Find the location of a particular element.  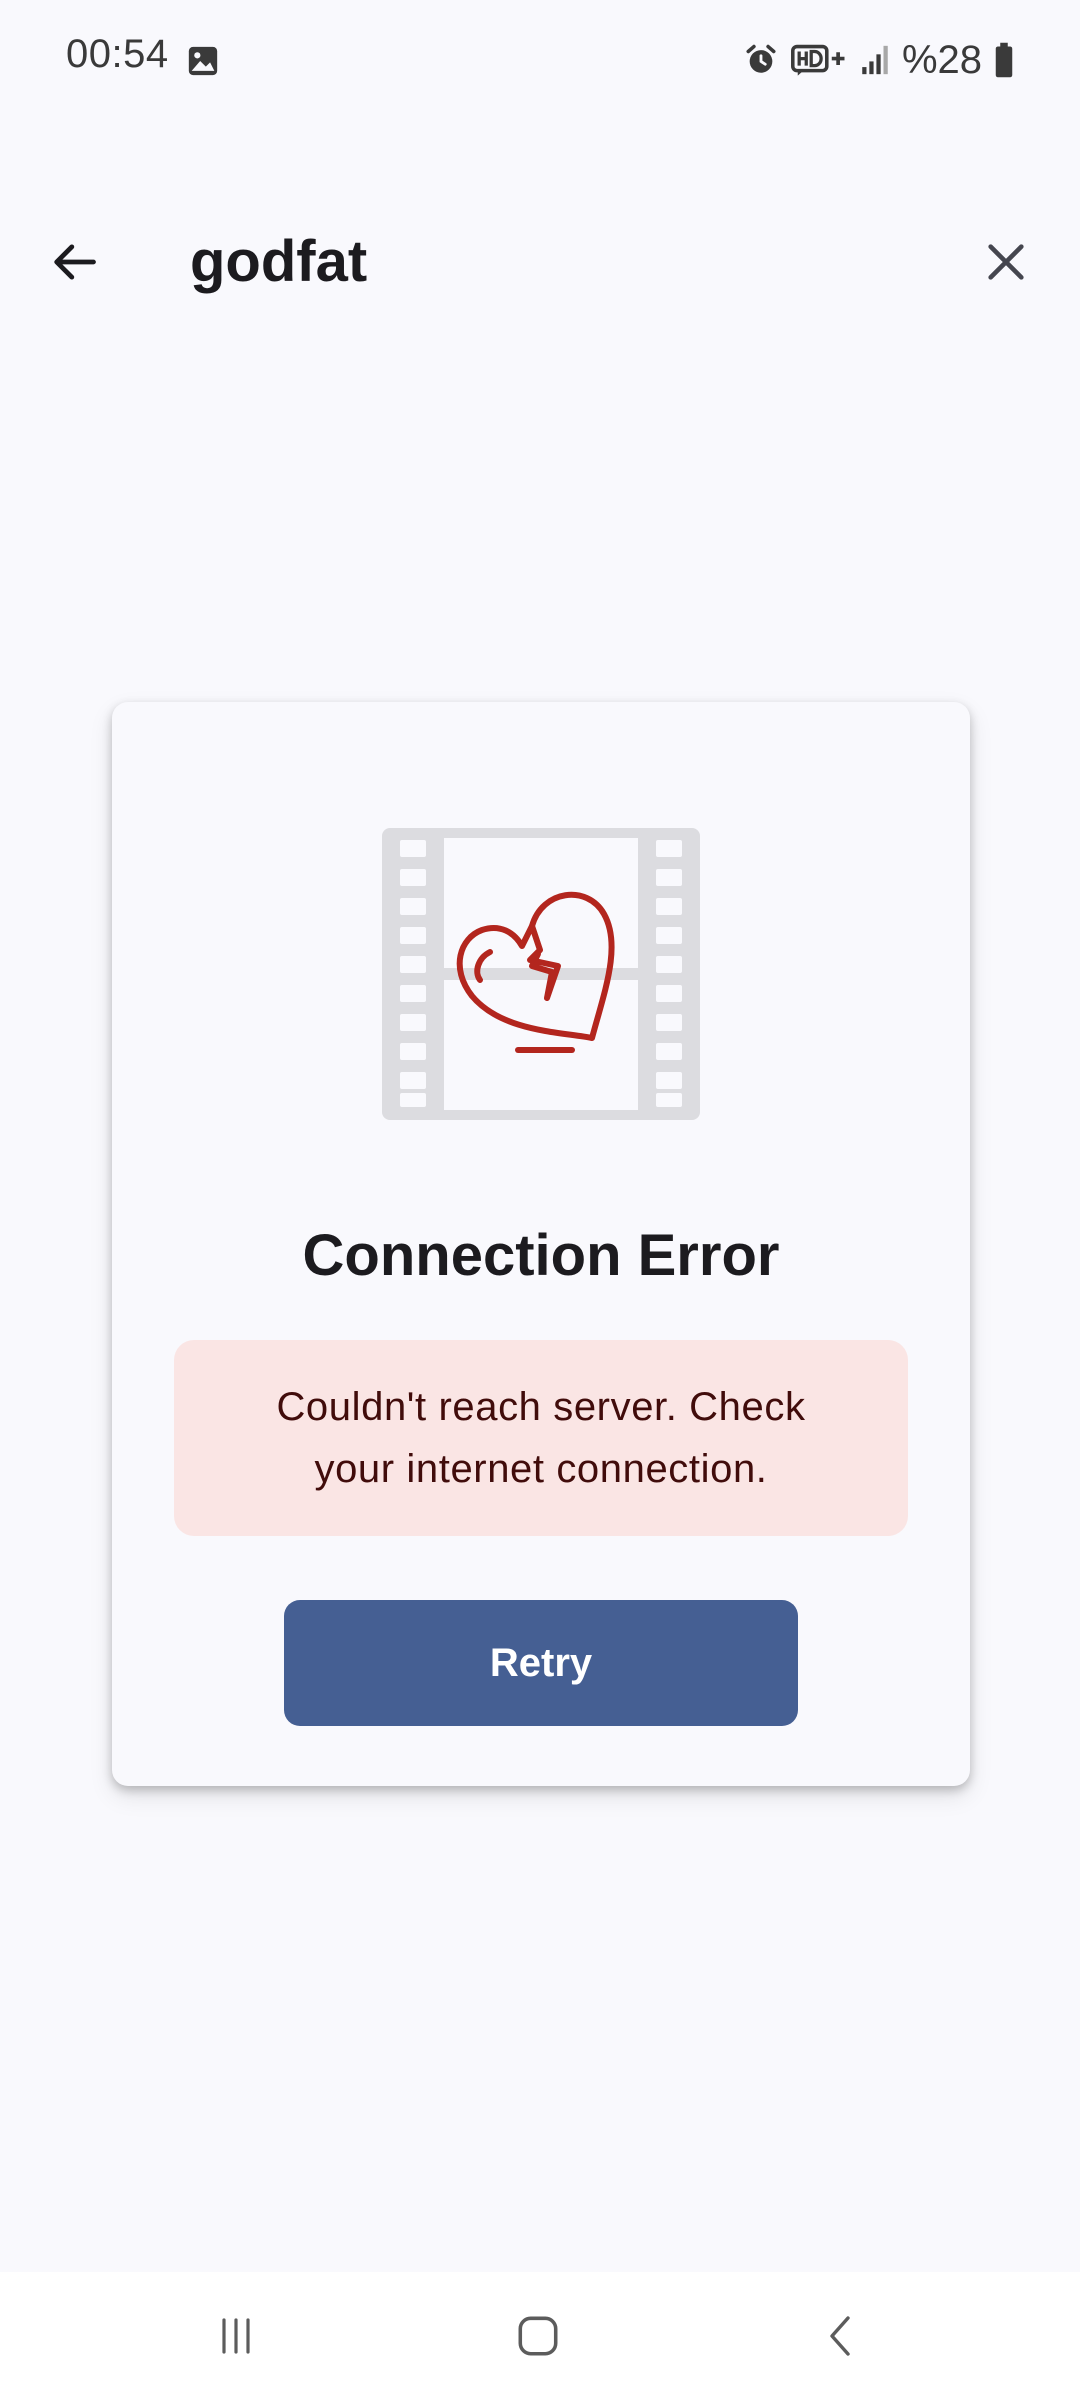

signal-icon is located at coordinates (875, 60).